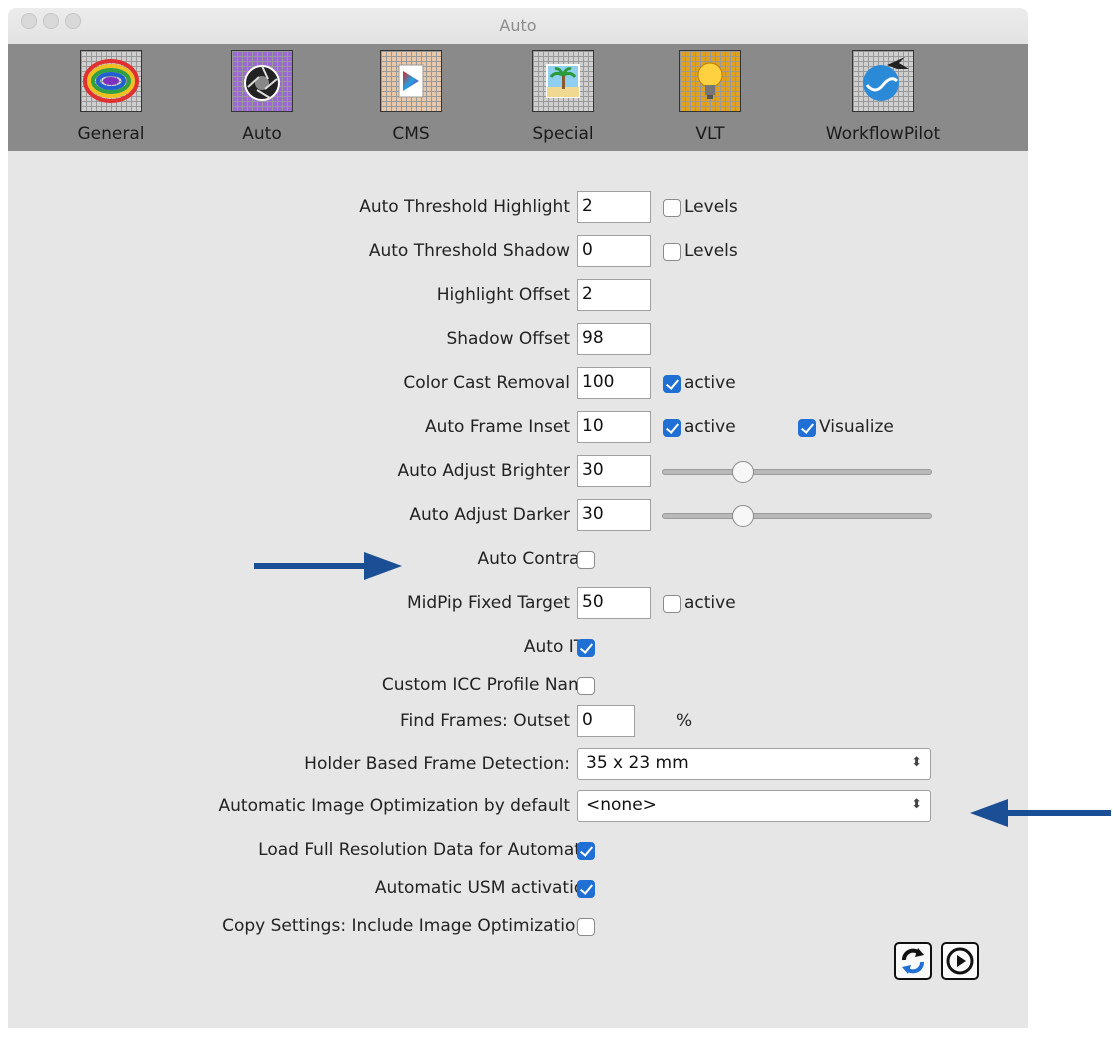  I want to click on tab-cms-label: CMS, so click(411, 134).